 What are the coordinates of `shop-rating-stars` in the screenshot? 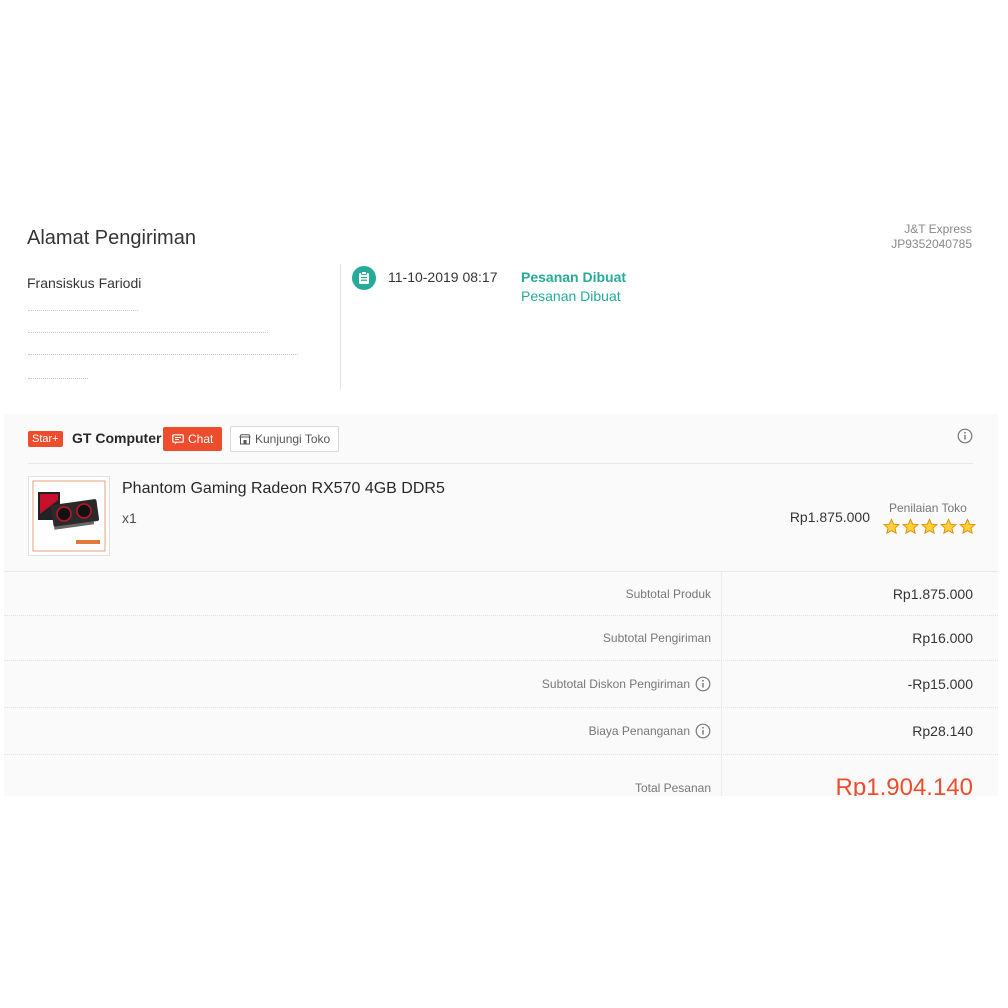 It's located at (929, 526).